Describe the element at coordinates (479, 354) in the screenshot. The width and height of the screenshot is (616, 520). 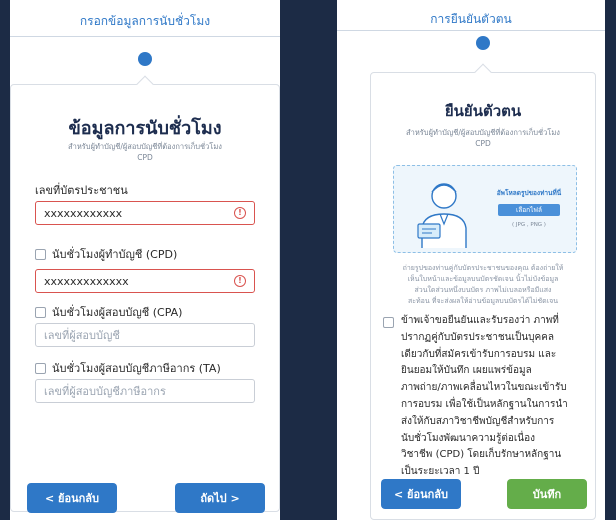
I see `consent-line: เดียวกับที่สมัครเข้ารับการอบรม และ` at that location.